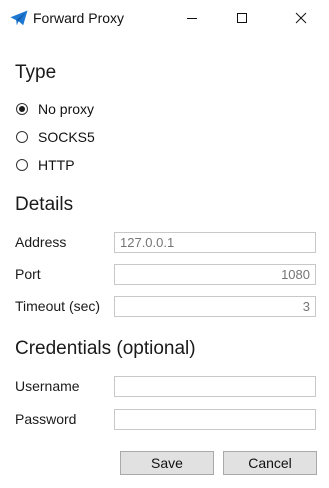 Image resolution: width=329 pixels, height=488 pixels. I want to click on maximize-icon, so click(242, 18).